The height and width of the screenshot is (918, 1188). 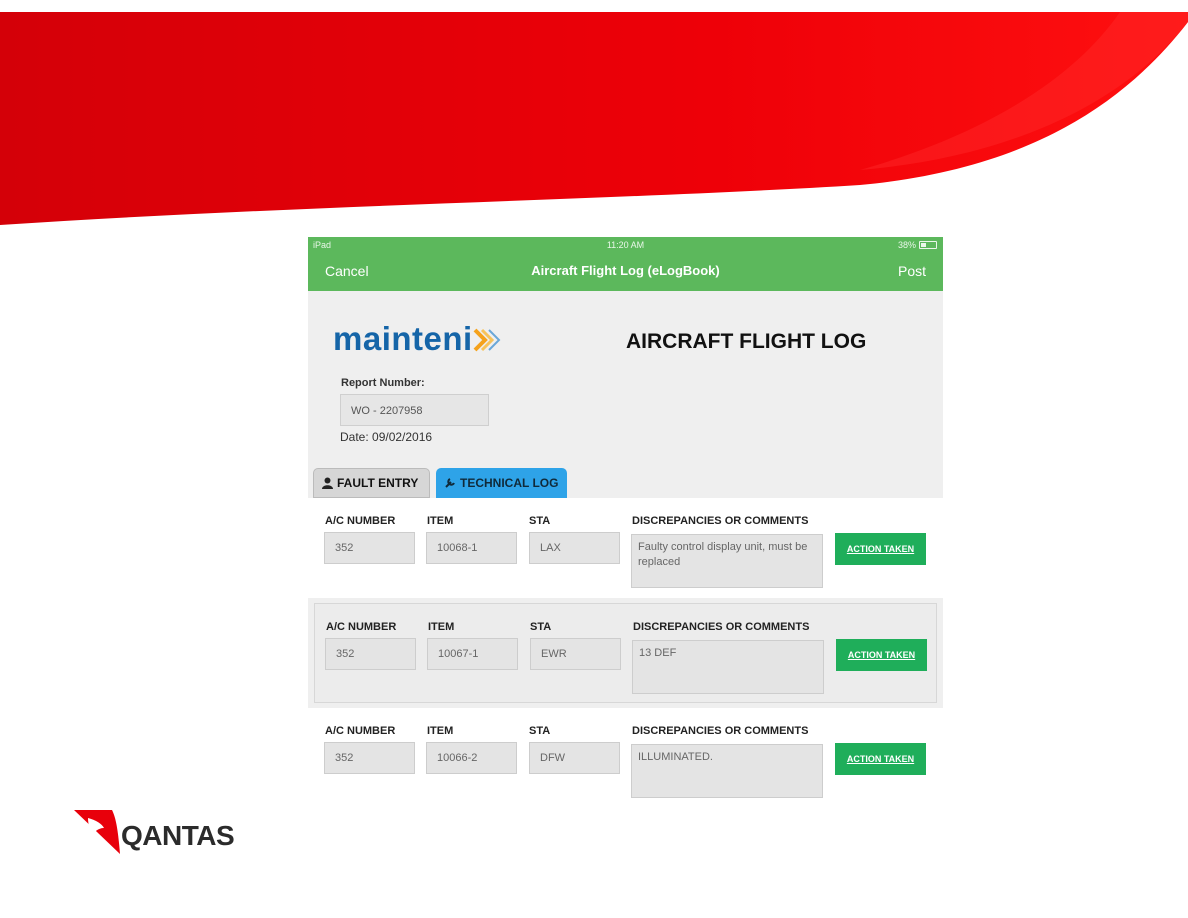 What do you see at coordinates (472, 654) in the screenshot?
I see `item-field: 10067-1` at bounding box center [472, 654].